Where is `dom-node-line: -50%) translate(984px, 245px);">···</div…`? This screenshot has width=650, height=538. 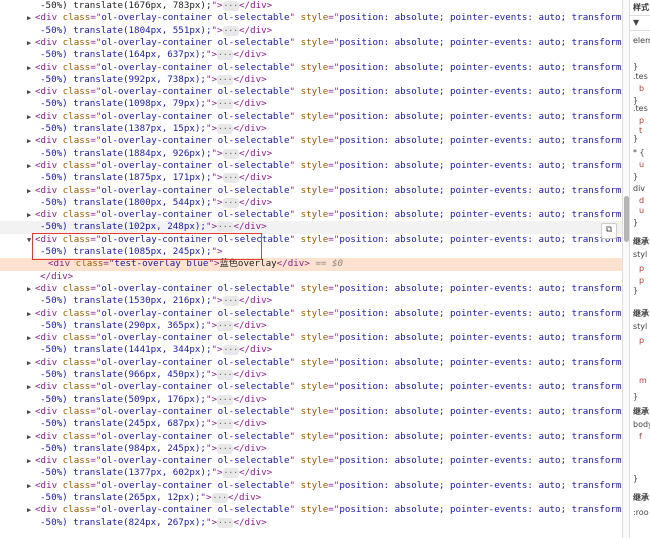
dom-node-line: -50%) translate(984px, 245px);">···</div… is located at coordinates (311, 449).